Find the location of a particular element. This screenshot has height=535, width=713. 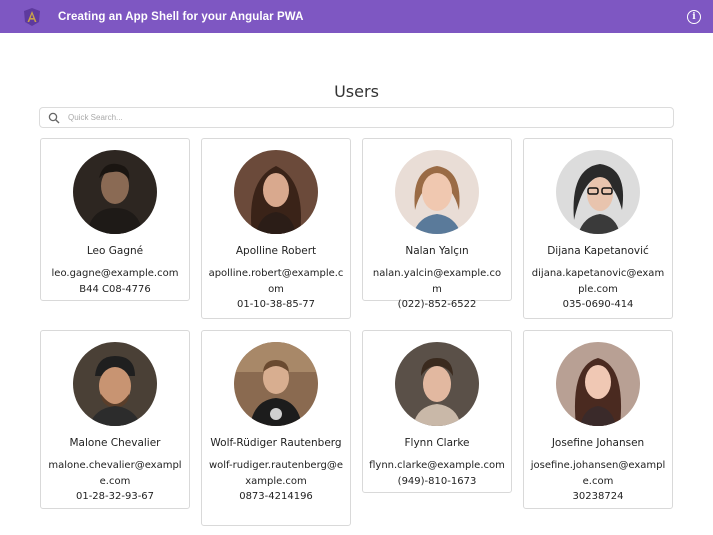

user-name: Leo Gagné is located at coordinates (115, 251).